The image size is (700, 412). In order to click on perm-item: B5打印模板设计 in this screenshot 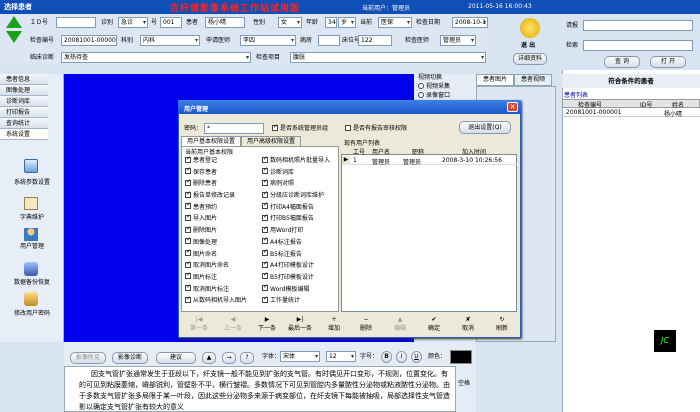, I will do `click(300, 278)`.